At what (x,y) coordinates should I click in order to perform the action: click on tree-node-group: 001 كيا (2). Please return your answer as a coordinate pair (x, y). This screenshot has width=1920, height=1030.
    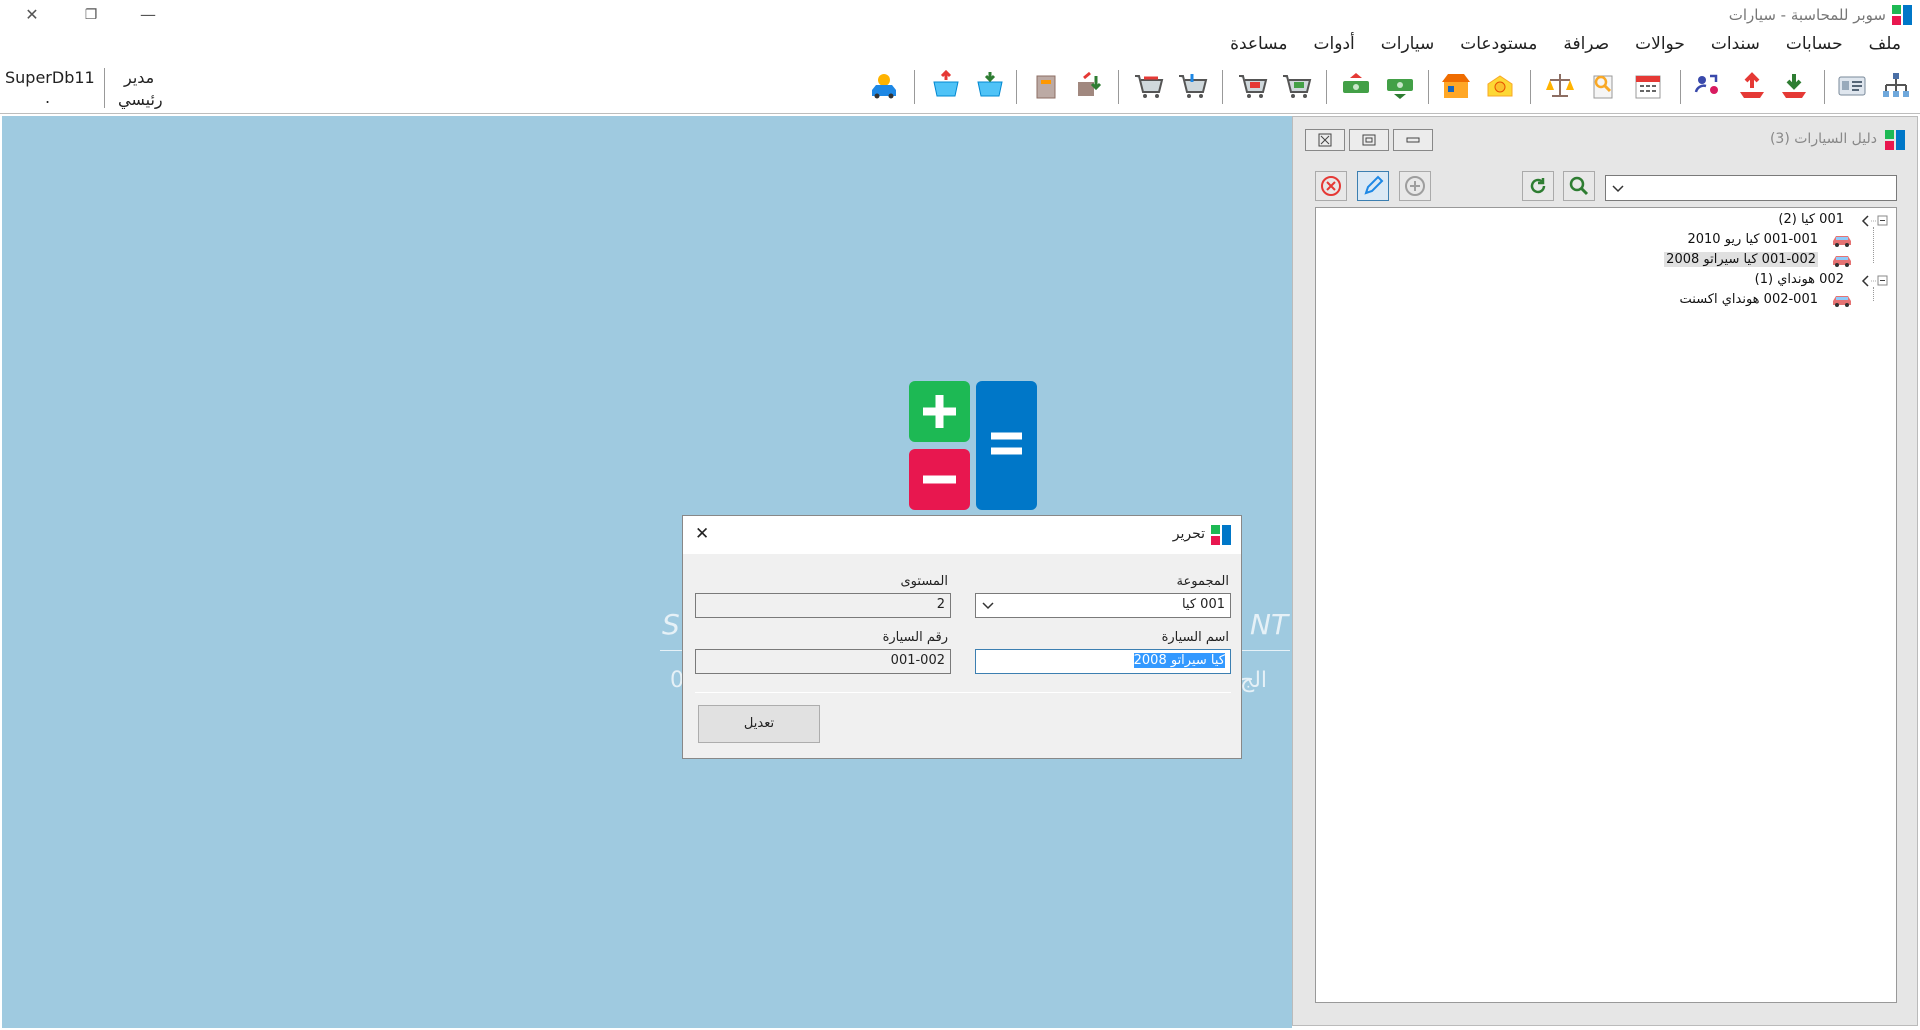
    Looking at the image, I should click on (1811, 219).